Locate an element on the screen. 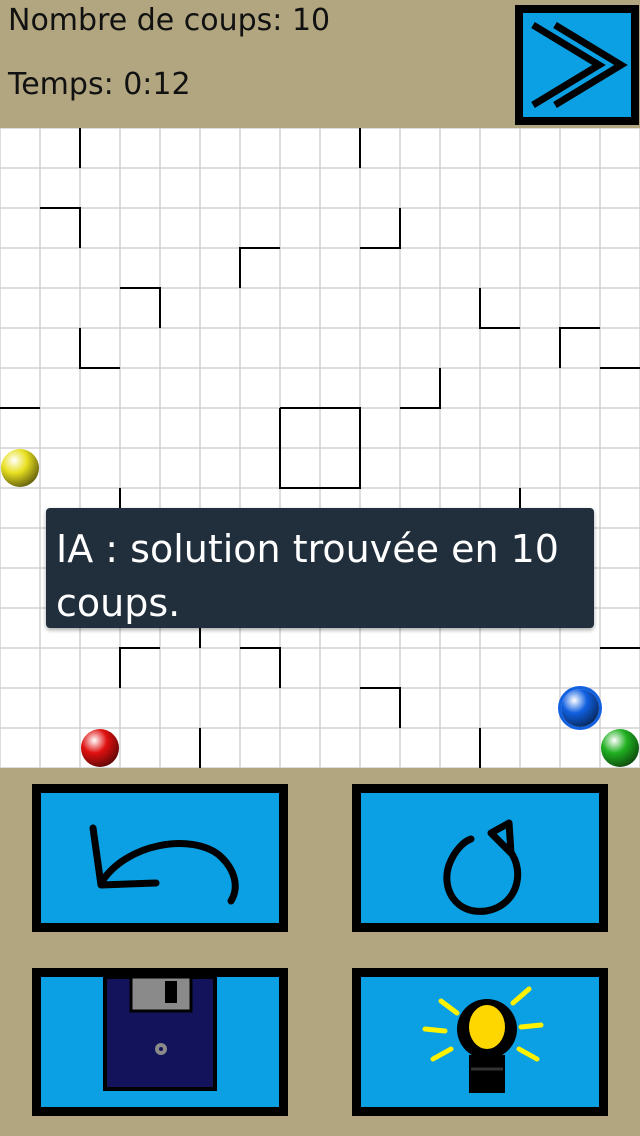 The height and width of the screenshot is (1136, 640). timer: Temps: 0:12 is located at coordinates (99, 84).